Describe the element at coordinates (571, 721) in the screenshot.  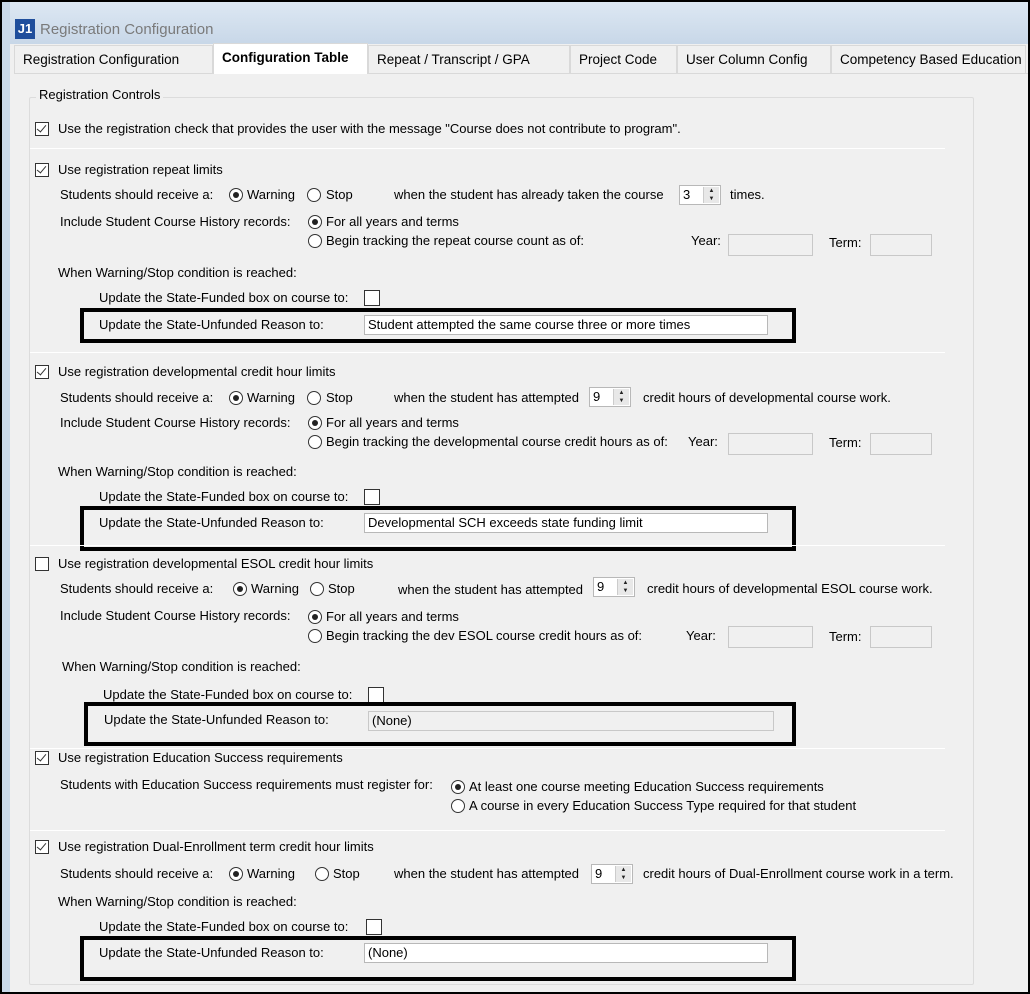
I see `esol-unfunded-reason-input: (None)` at that location.